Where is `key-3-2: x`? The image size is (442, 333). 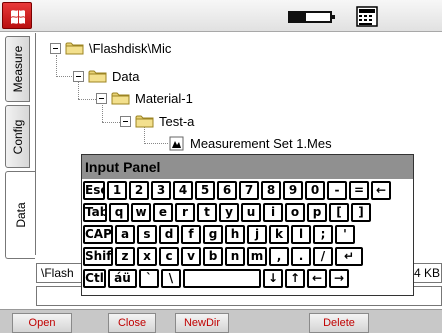
key-3-2: x is located at coordinates (147, 256).